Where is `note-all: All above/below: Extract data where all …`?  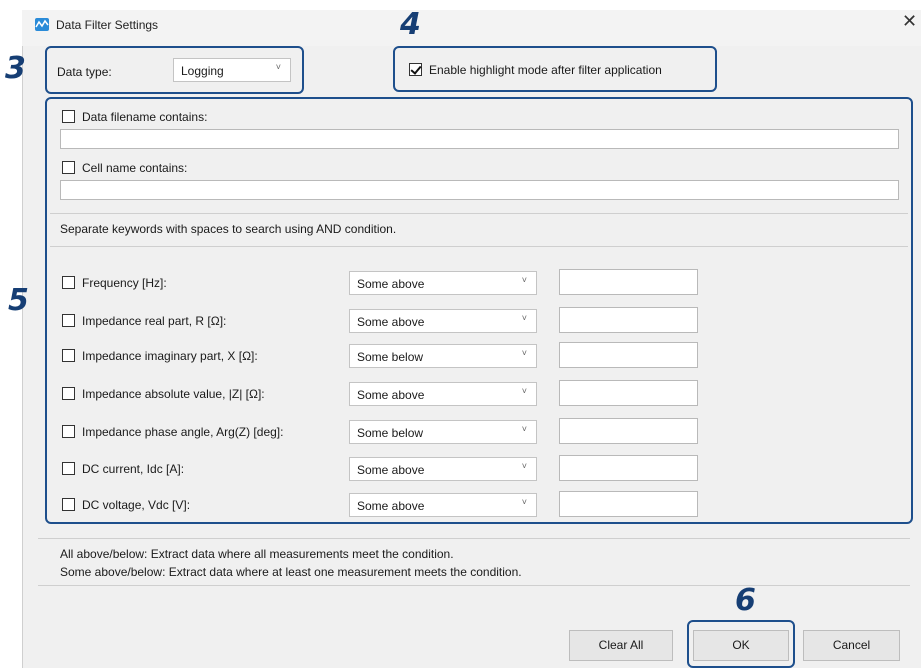
note-all: All above/below: Extract data where all … is located at coordinates (257, 554).